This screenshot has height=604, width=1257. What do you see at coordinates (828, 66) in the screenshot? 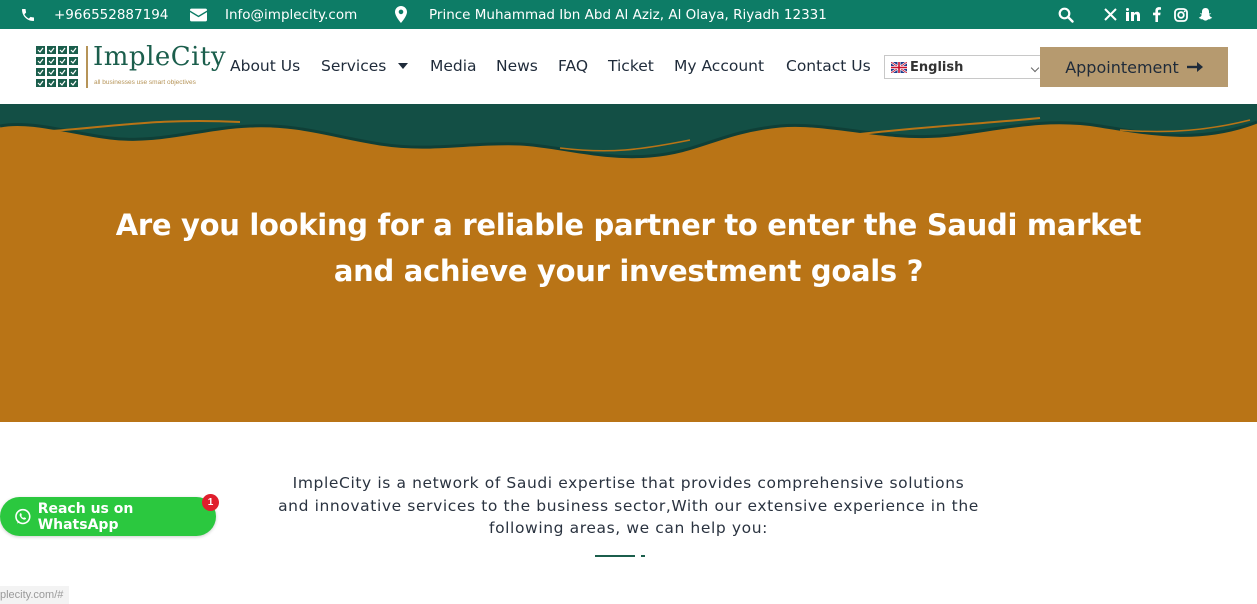
I see `nav-contact-us: Contact Us` at bounding box center [828, 66].